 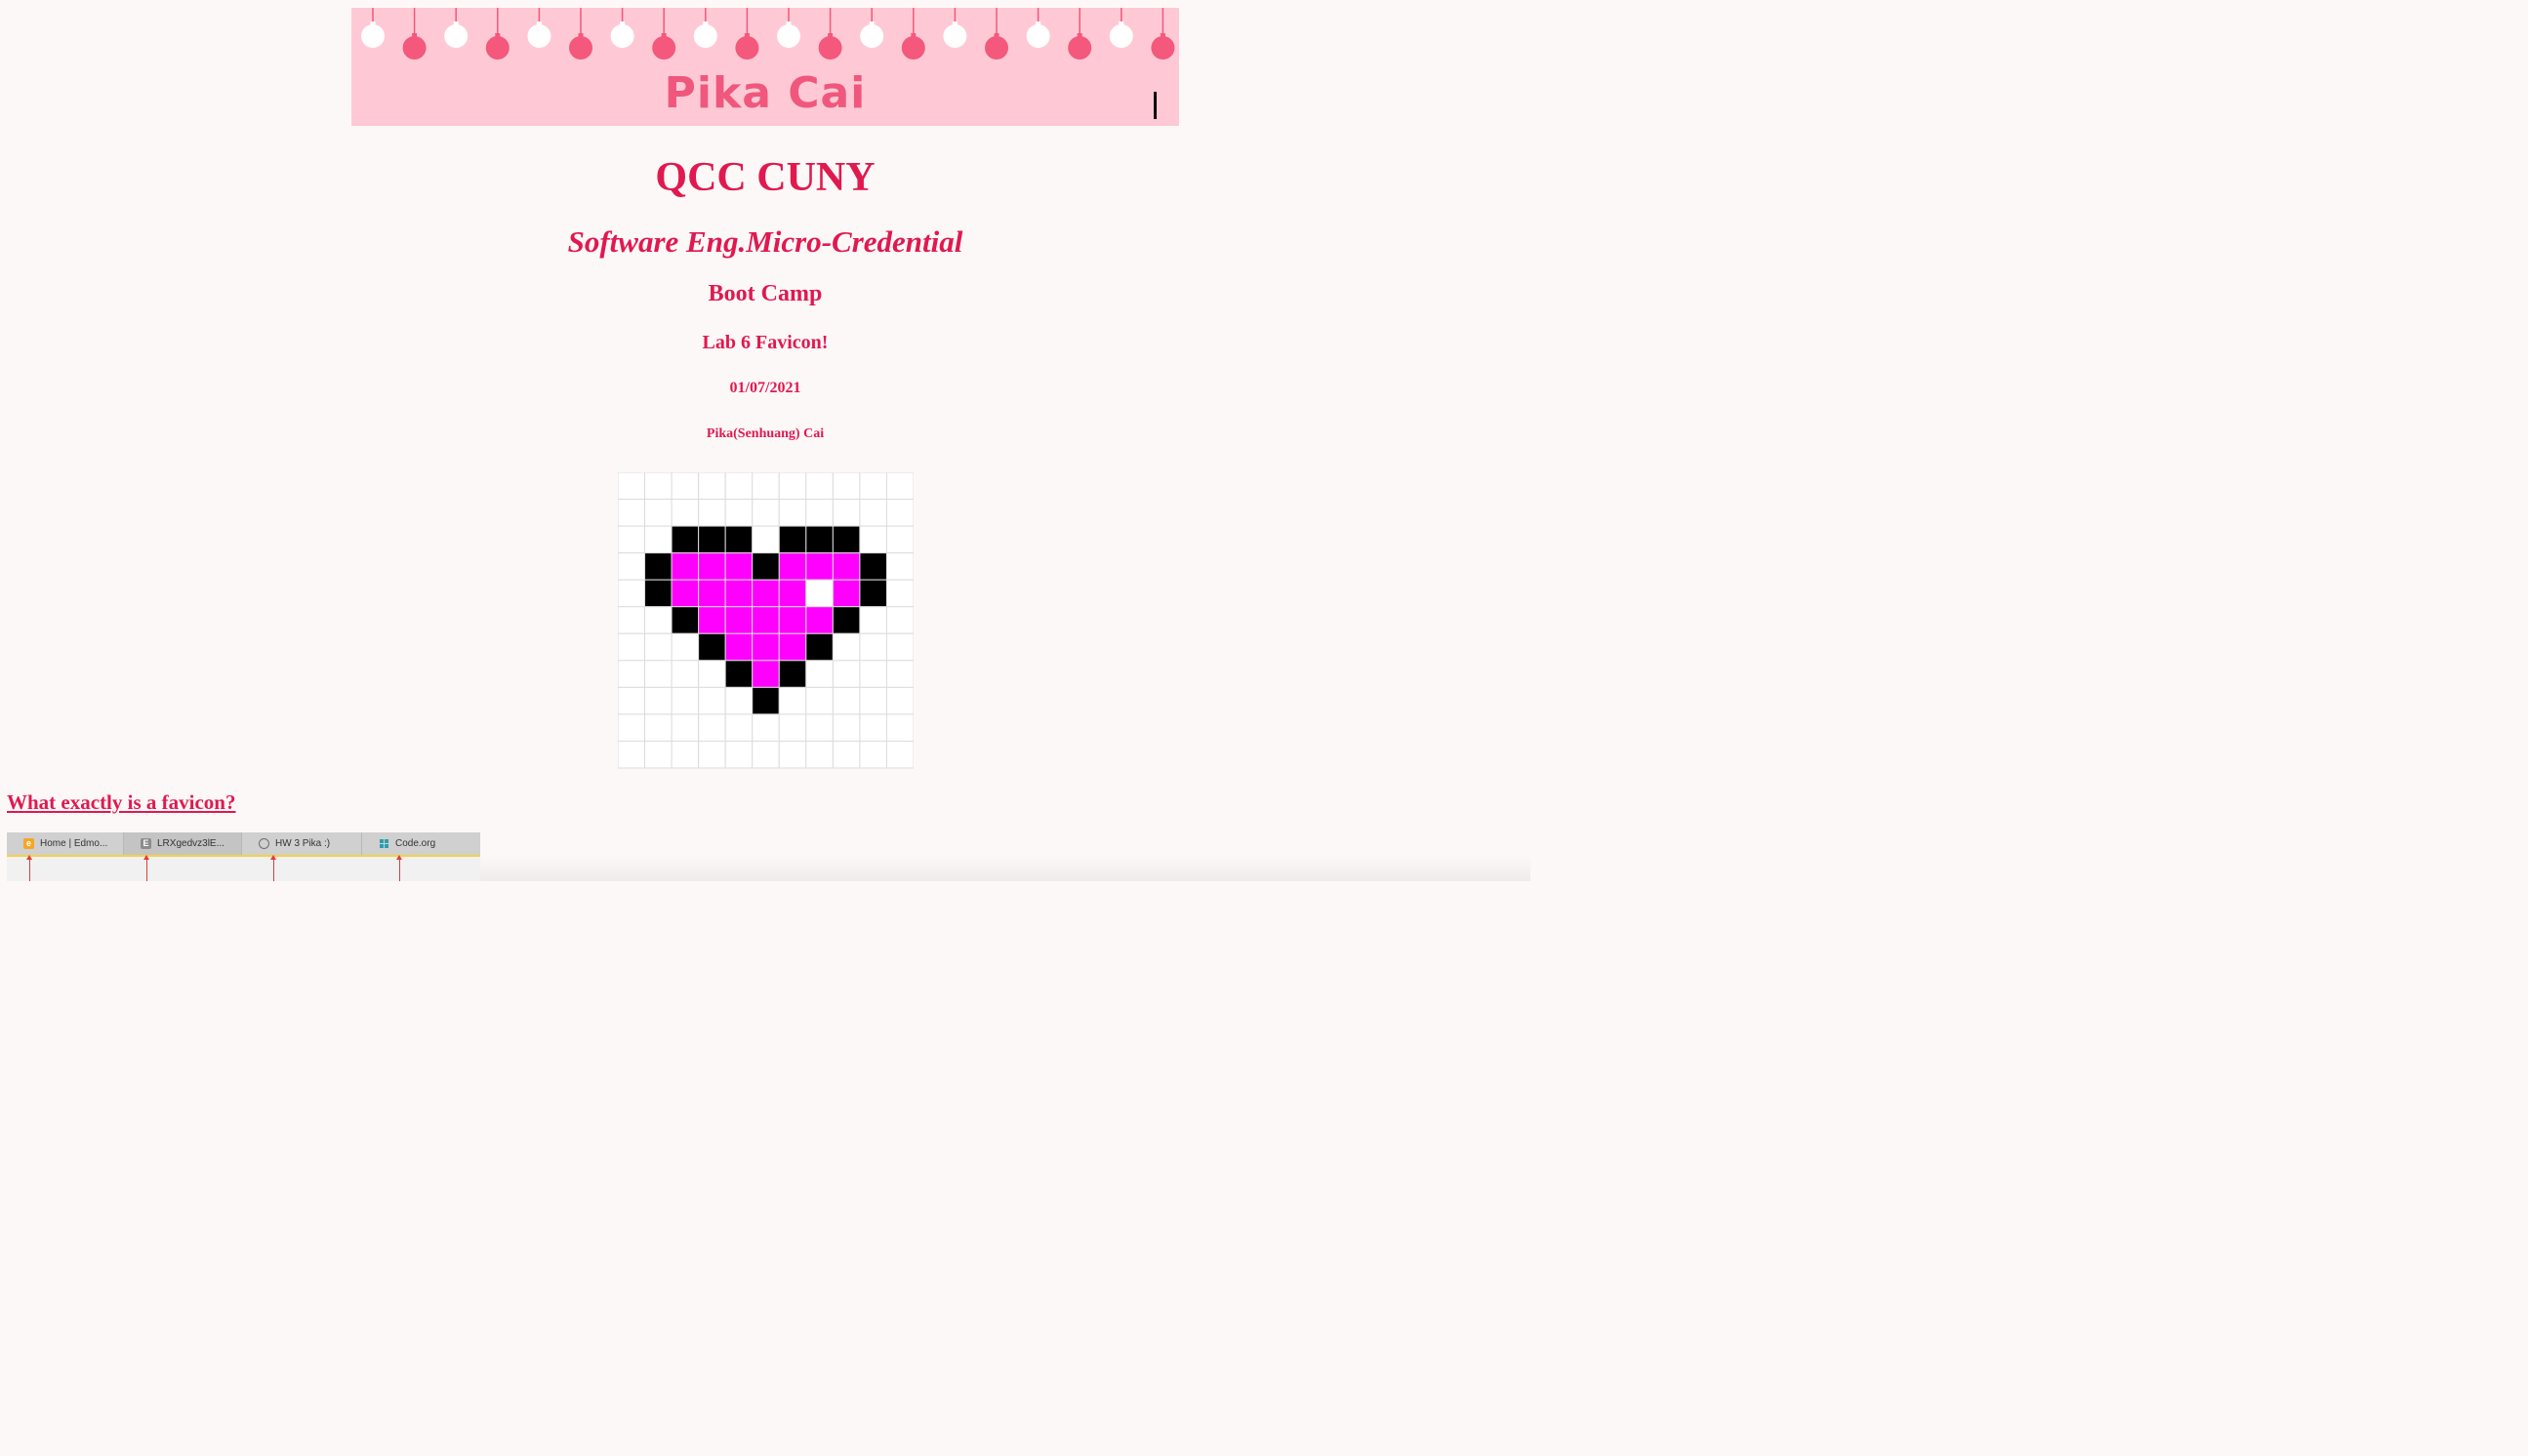 What do you see at coordinates (146, 843) in the screenshot?
I see `letter-e-icon: E` at bounding box center [146, 843].